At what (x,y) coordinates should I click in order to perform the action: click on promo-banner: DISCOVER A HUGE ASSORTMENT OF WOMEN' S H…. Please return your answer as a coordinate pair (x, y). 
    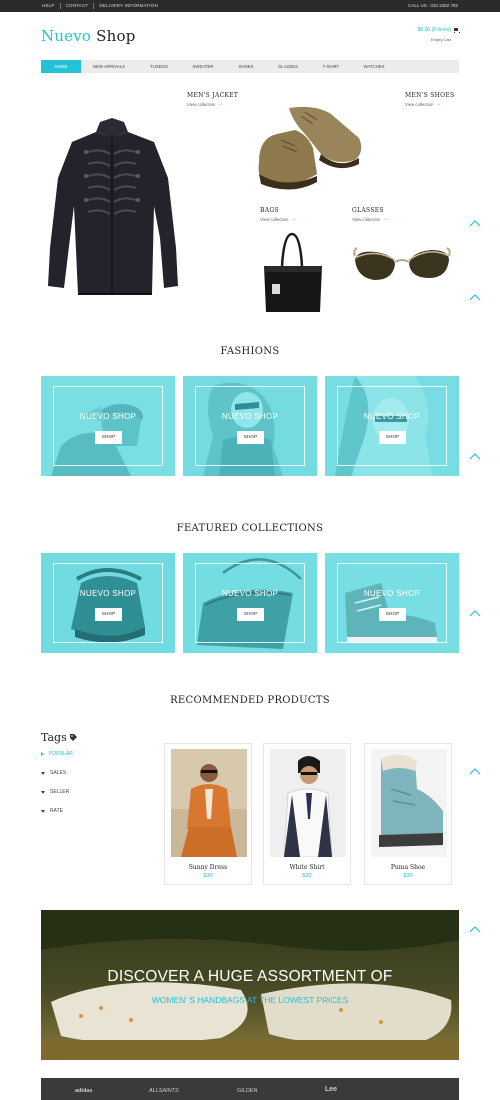
    Looking at the image, I should click on (250, 985).